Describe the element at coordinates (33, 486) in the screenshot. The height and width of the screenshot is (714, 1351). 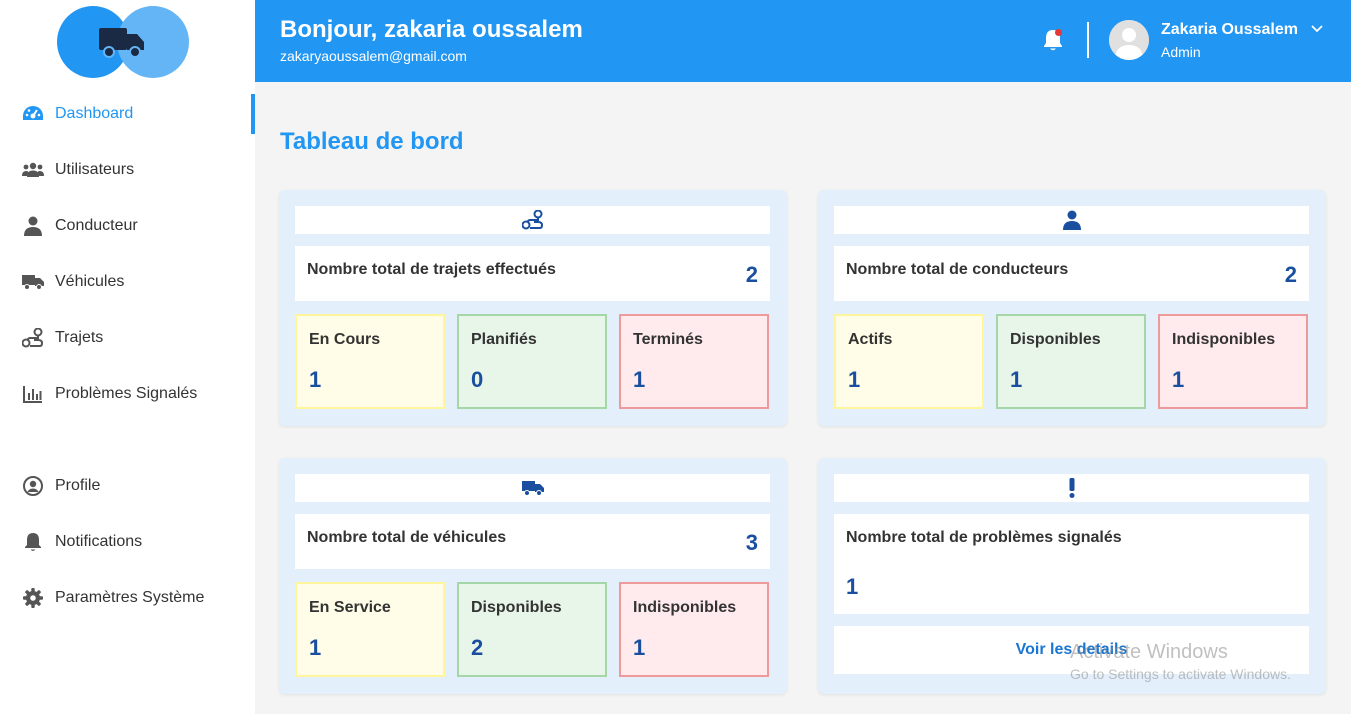
I see `user-circle-icon` at that location.